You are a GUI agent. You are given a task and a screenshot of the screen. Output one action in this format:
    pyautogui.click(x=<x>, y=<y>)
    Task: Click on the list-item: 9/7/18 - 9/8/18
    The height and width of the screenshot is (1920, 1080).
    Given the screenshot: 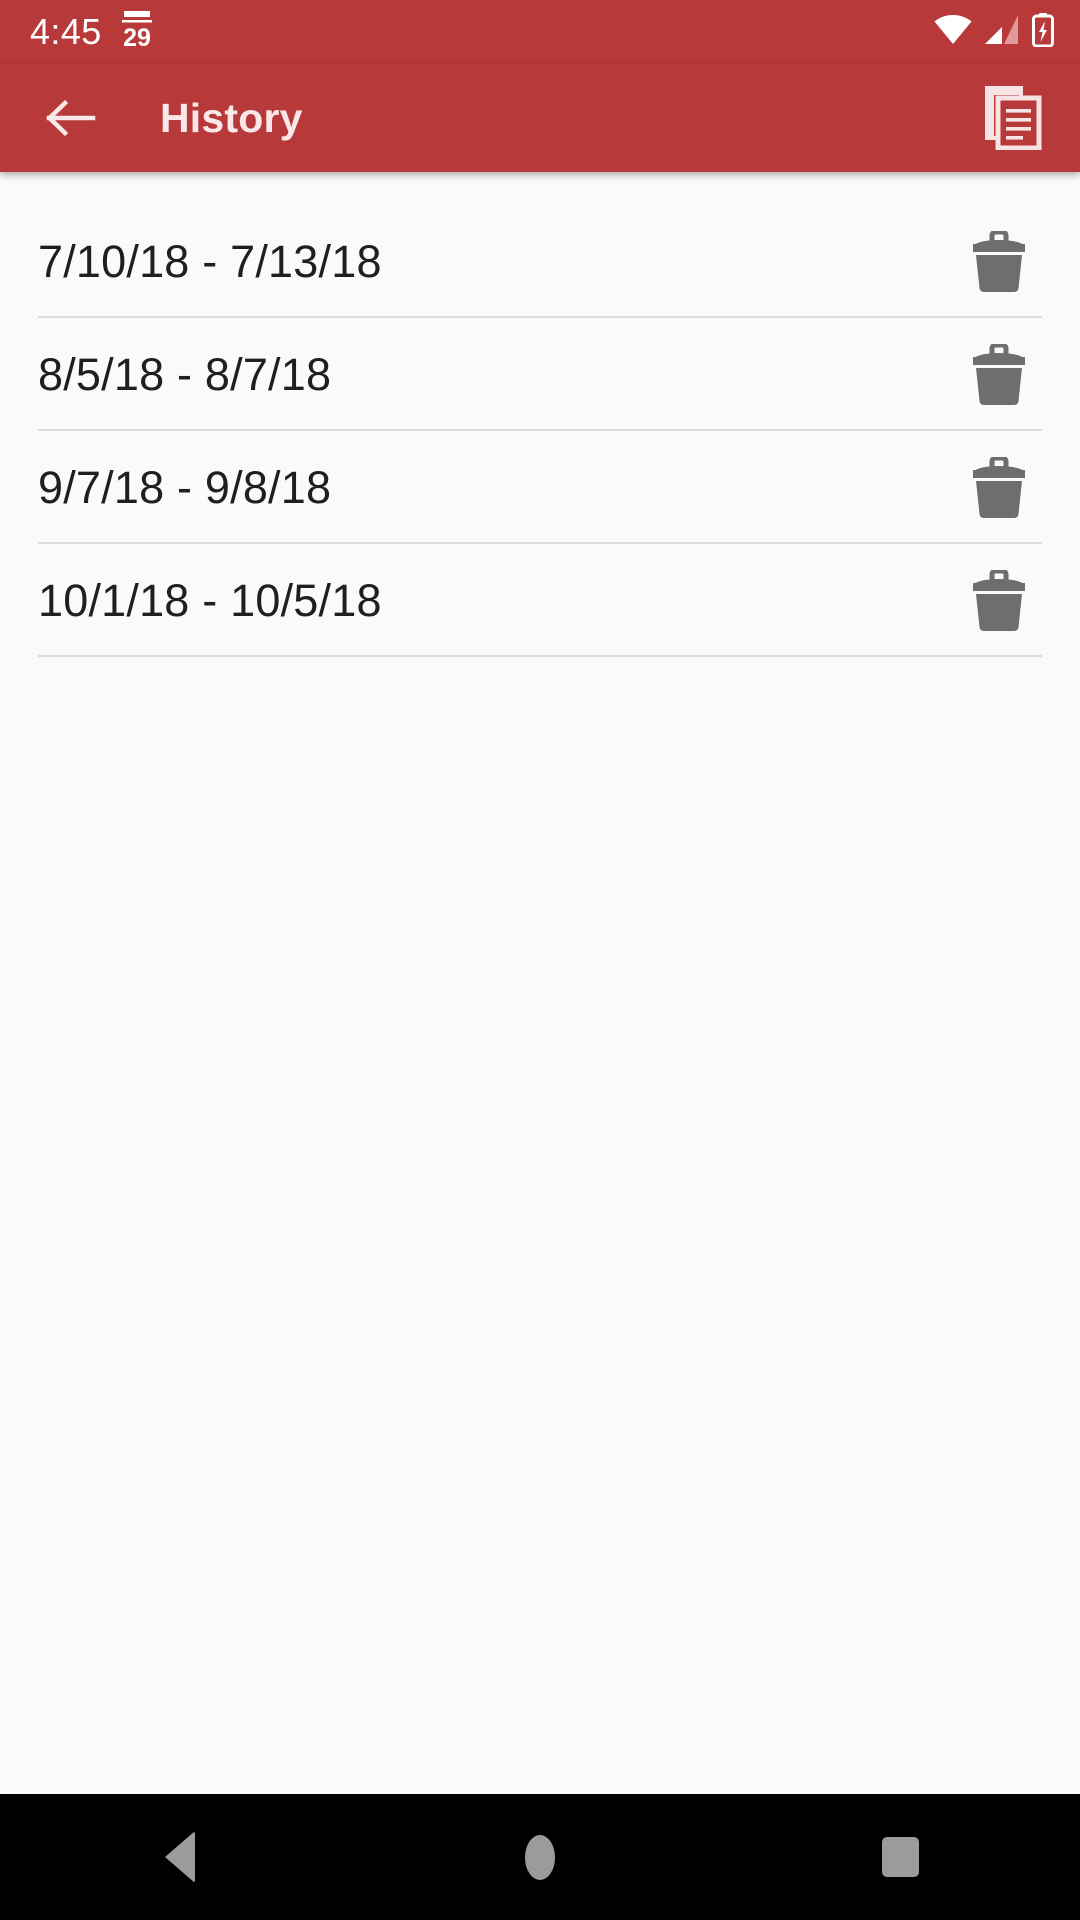 What is the action you would take?
    pyautogui.click(x=540, y=487)
    